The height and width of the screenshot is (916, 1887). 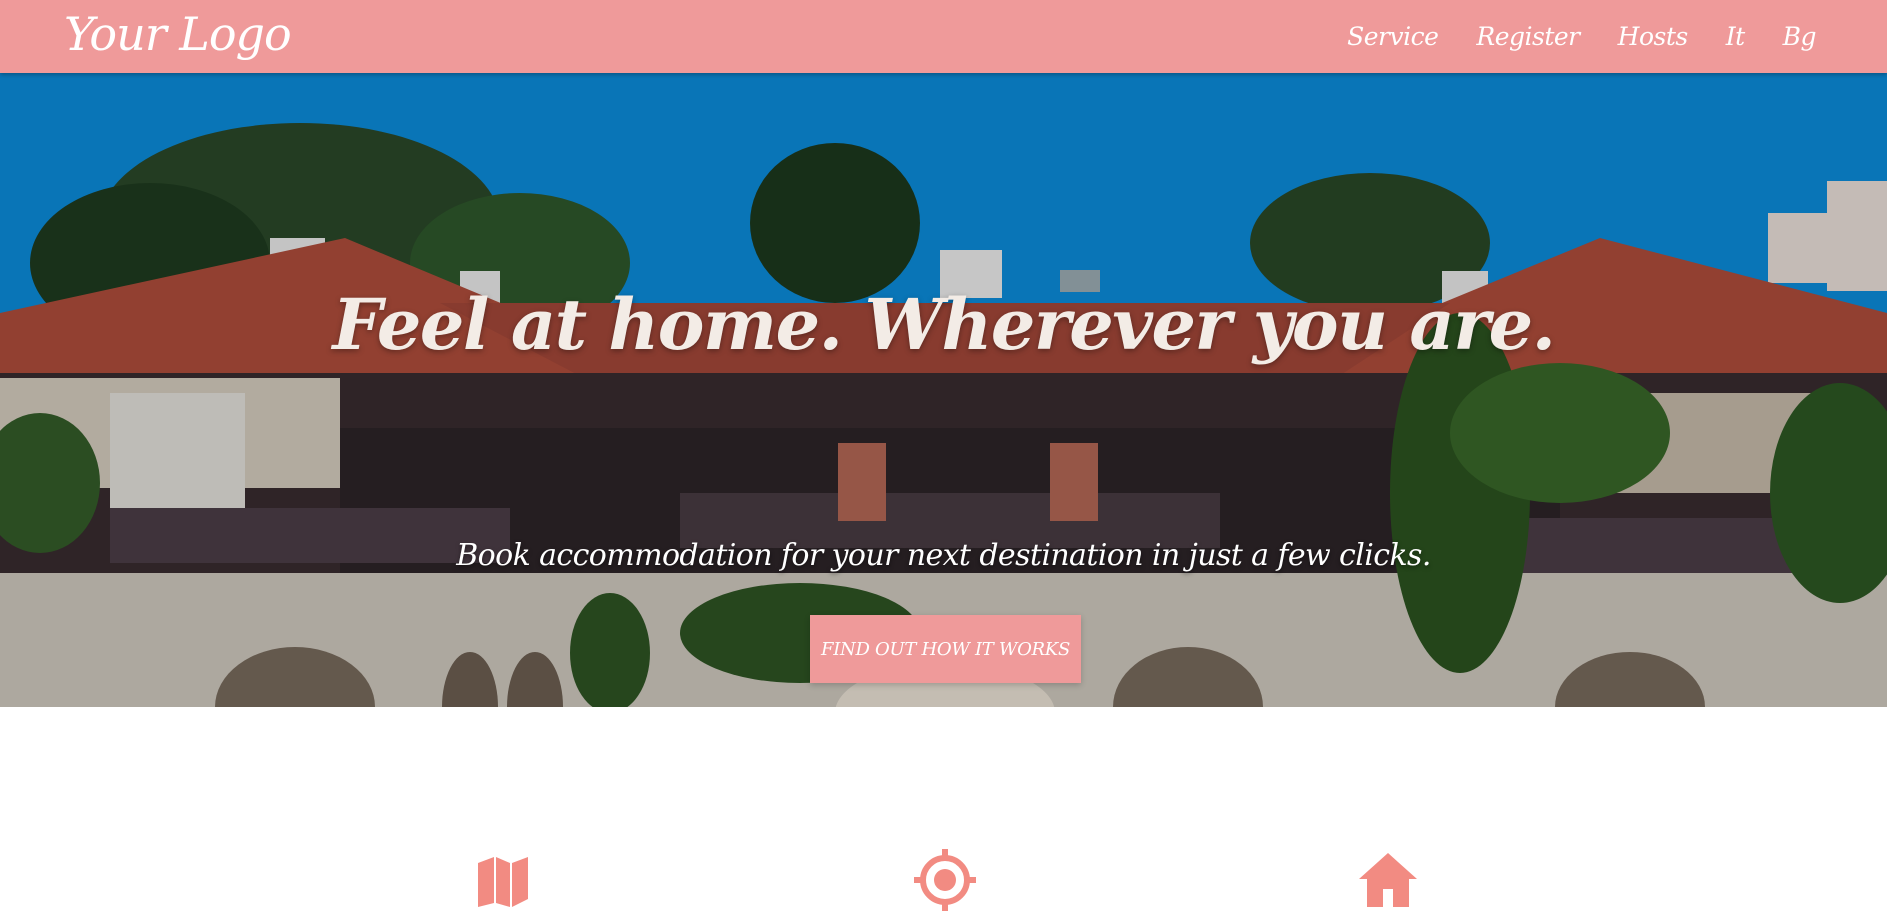 I want to click on nav-item-it: It, so click(x=1735, y=36).